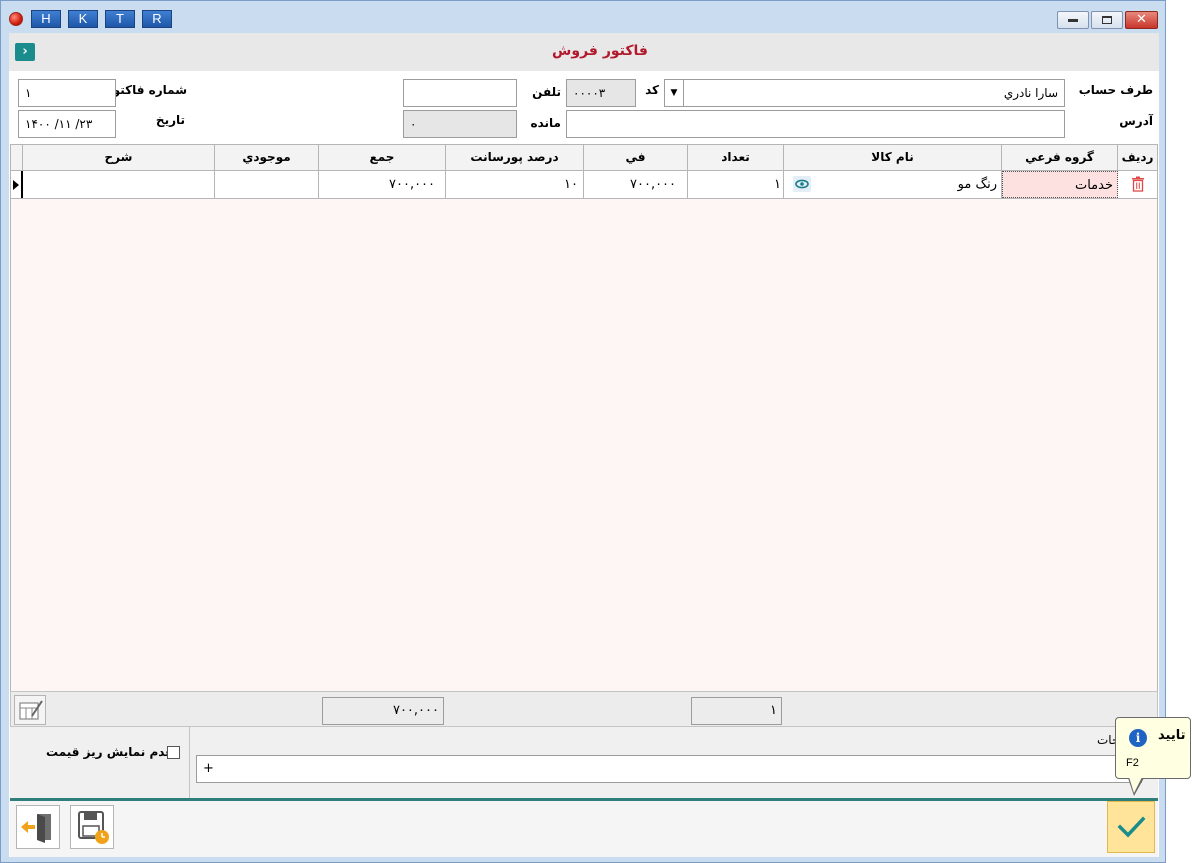 The height and width of the screenshot is (863, 1192). I want to click on grid-header-indicator, so click(17, 157).